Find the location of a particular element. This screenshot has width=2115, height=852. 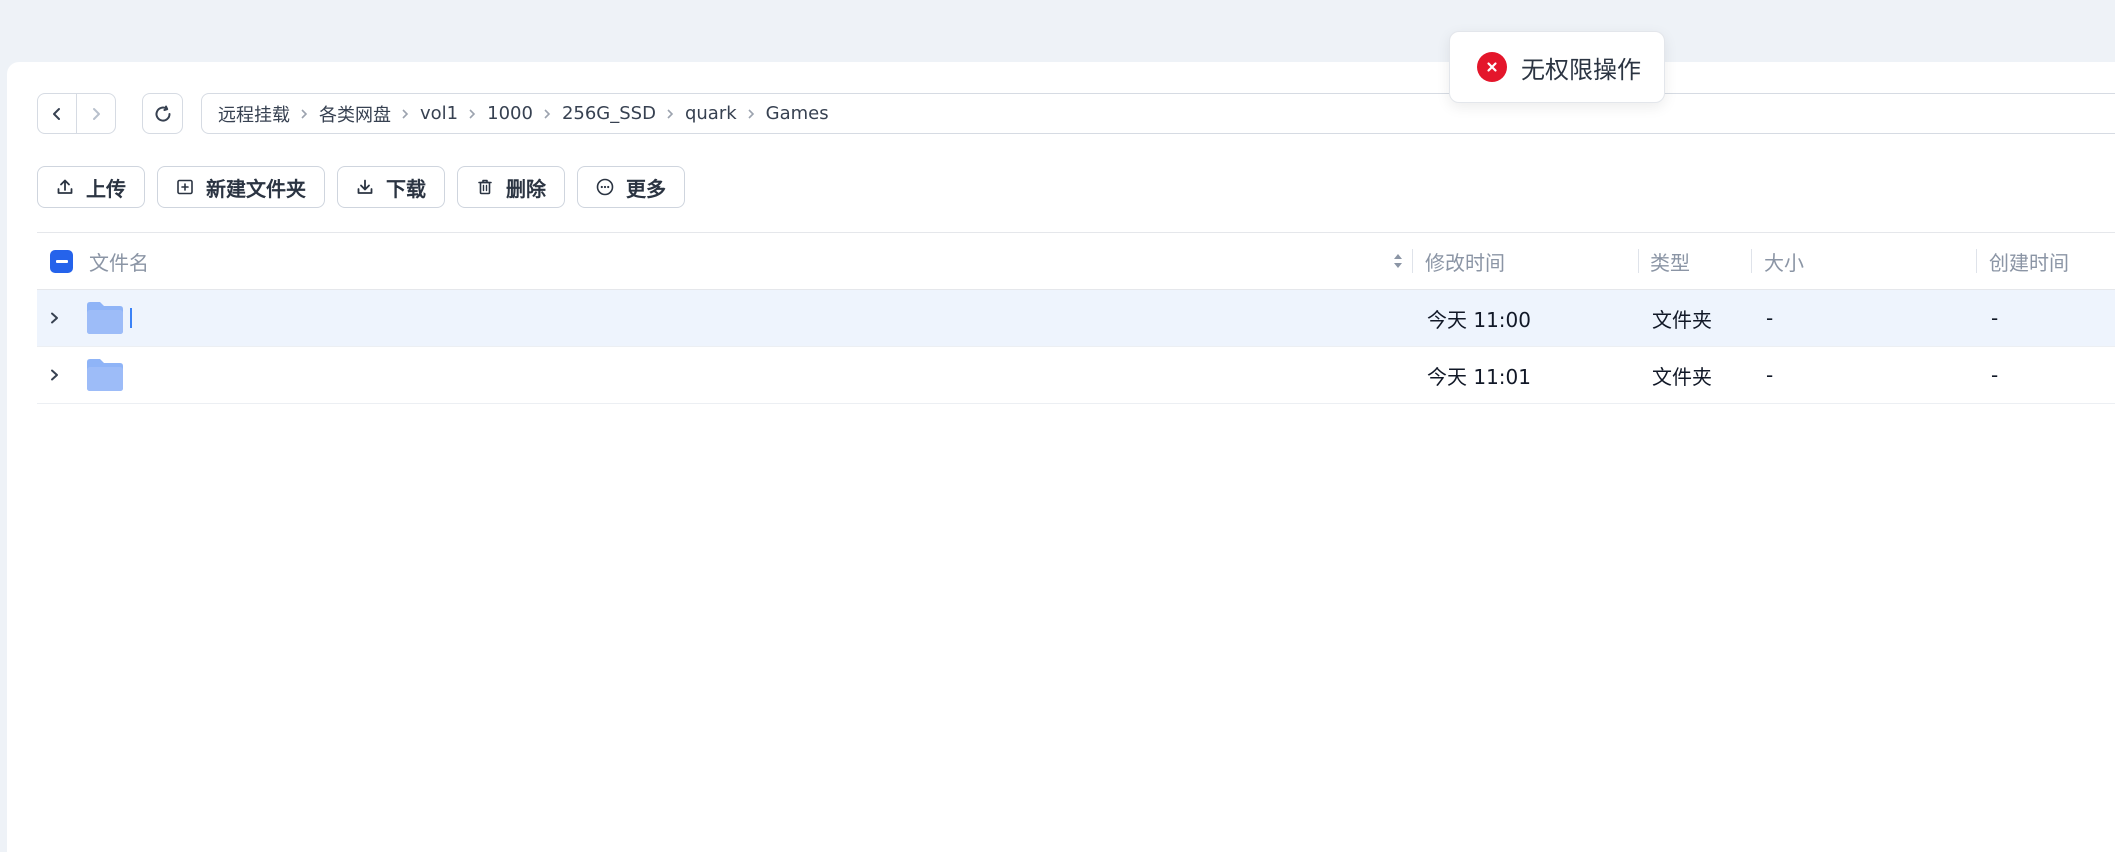

more-label: 更多 is located at coordinates (646, 188).